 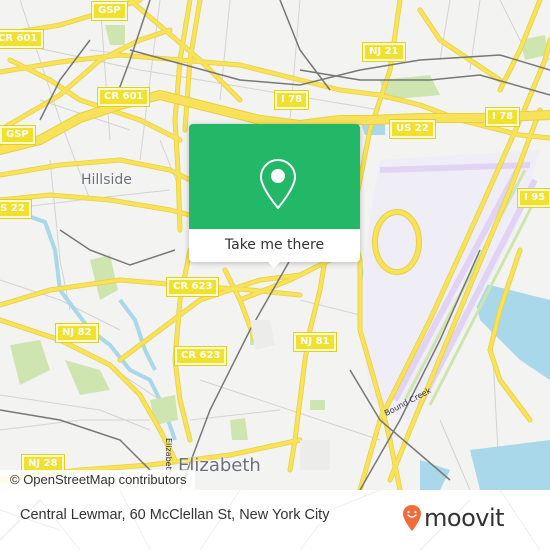 What do you see at coordinates (464, 518) in the screenshot?
I see `moovit-wordmark: moovit` at bounding box center [464, 518].